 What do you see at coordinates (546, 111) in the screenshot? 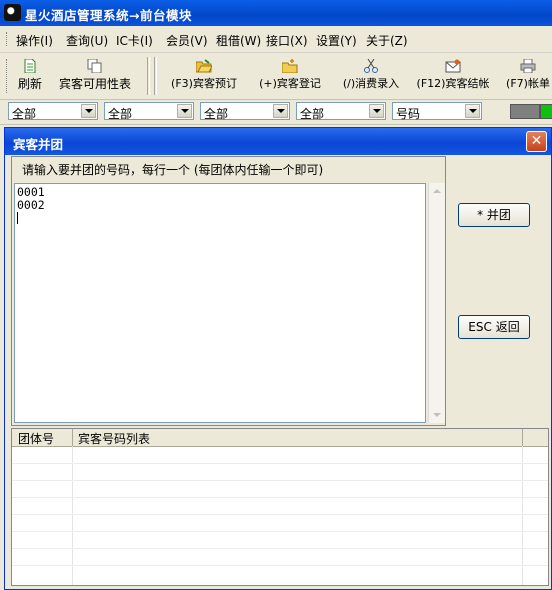
I see `status-indicator-green` at bounding box center [546, 111].